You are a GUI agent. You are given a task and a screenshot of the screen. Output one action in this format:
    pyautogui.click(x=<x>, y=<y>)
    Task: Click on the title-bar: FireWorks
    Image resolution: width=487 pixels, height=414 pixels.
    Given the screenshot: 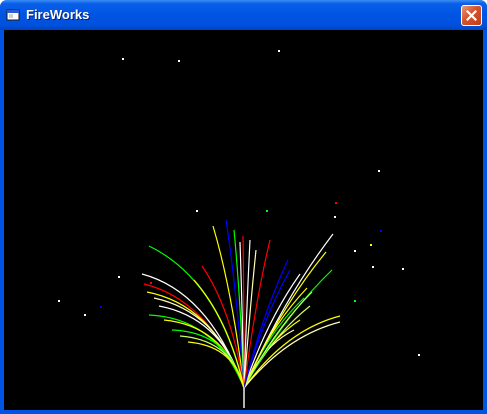 What is the action you would take?
    pyautogui.click(x=243, y=15)
    